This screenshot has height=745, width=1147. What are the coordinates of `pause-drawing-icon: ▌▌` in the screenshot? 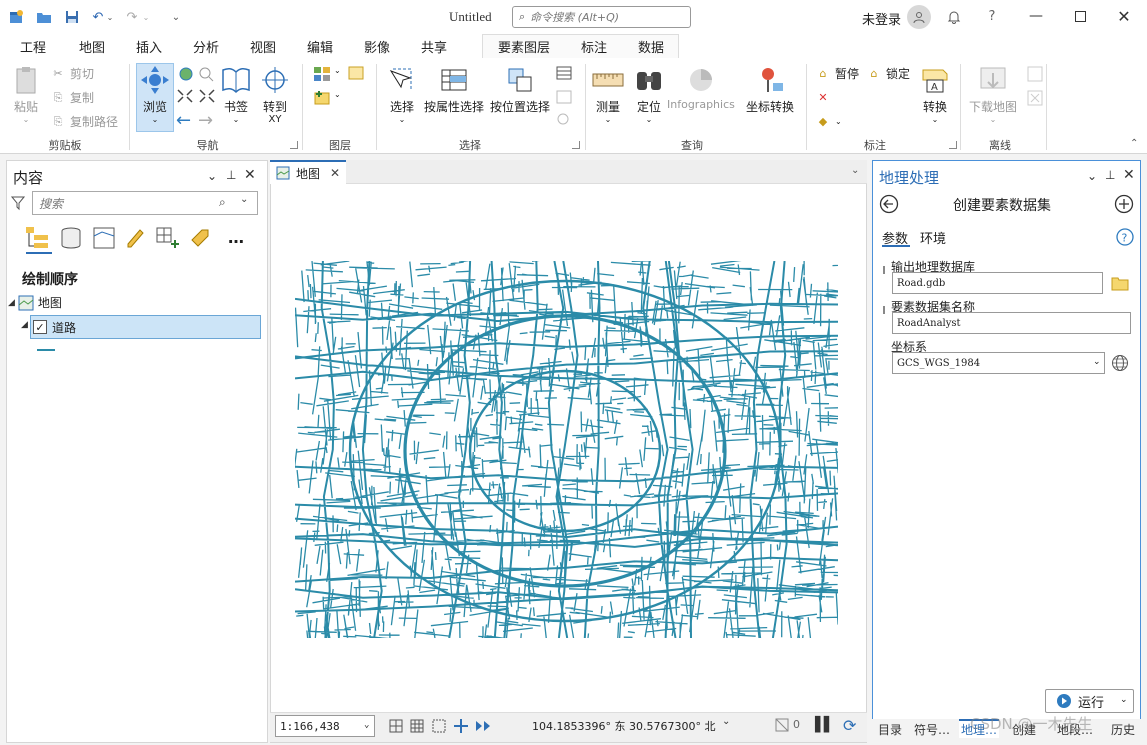 It's located at (824, 725).